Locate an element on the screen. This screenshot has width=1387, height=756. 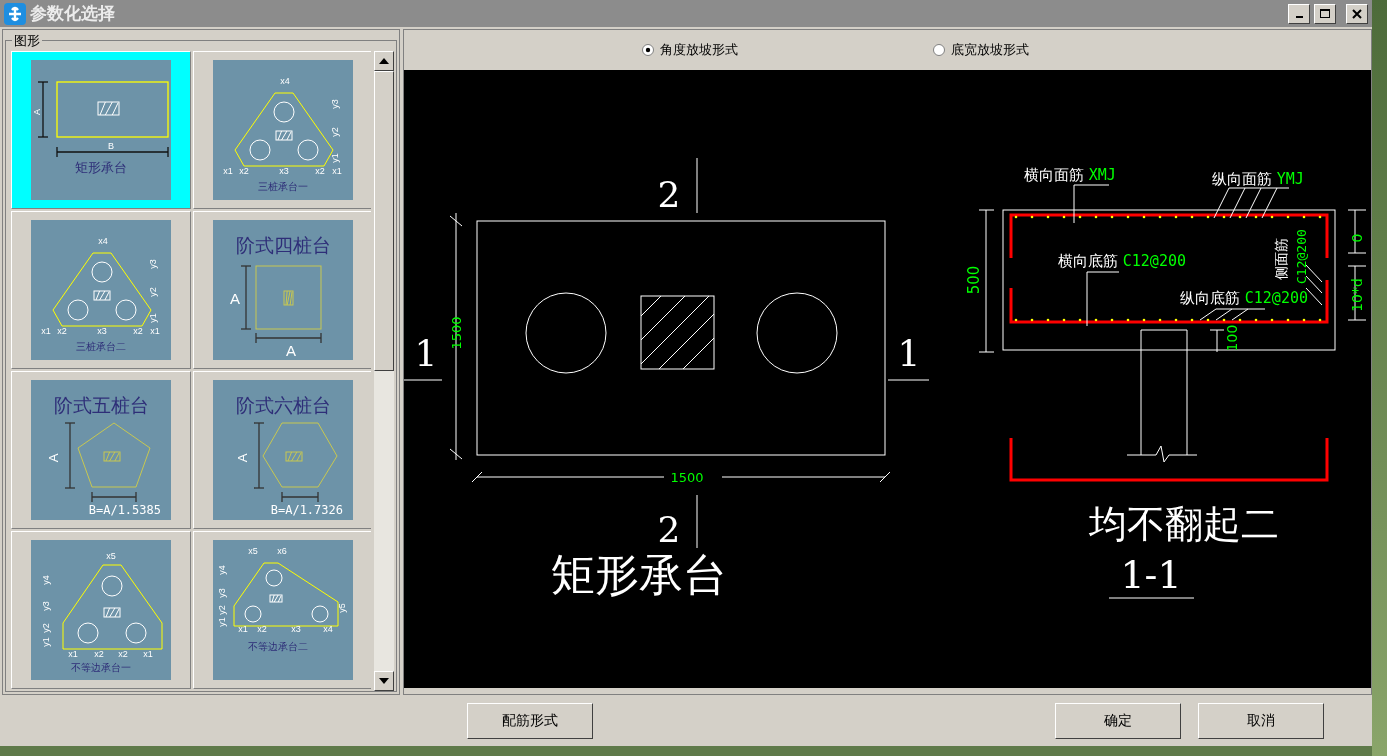
close-icon is located at coordinates (1357, 13).